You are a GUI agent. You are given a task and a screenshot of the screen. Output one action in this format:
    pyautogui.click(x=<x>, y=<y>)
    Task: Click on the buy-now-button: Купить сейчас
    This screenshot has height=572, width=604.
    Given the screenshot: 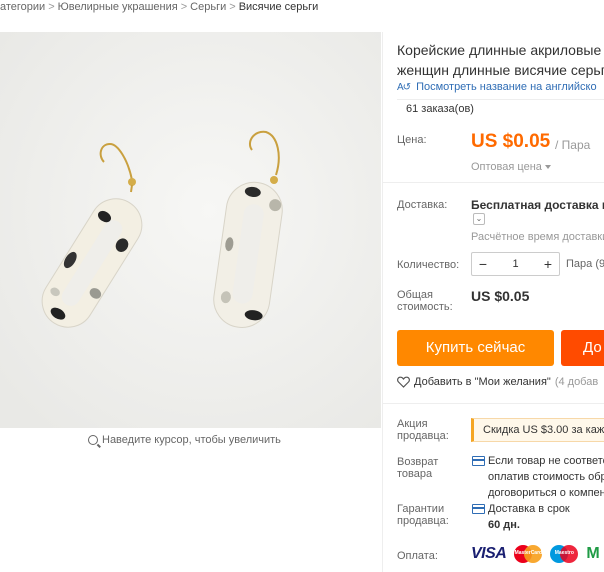 What is the action you would take?
    pyautogui.click(x=475, y=348)
    